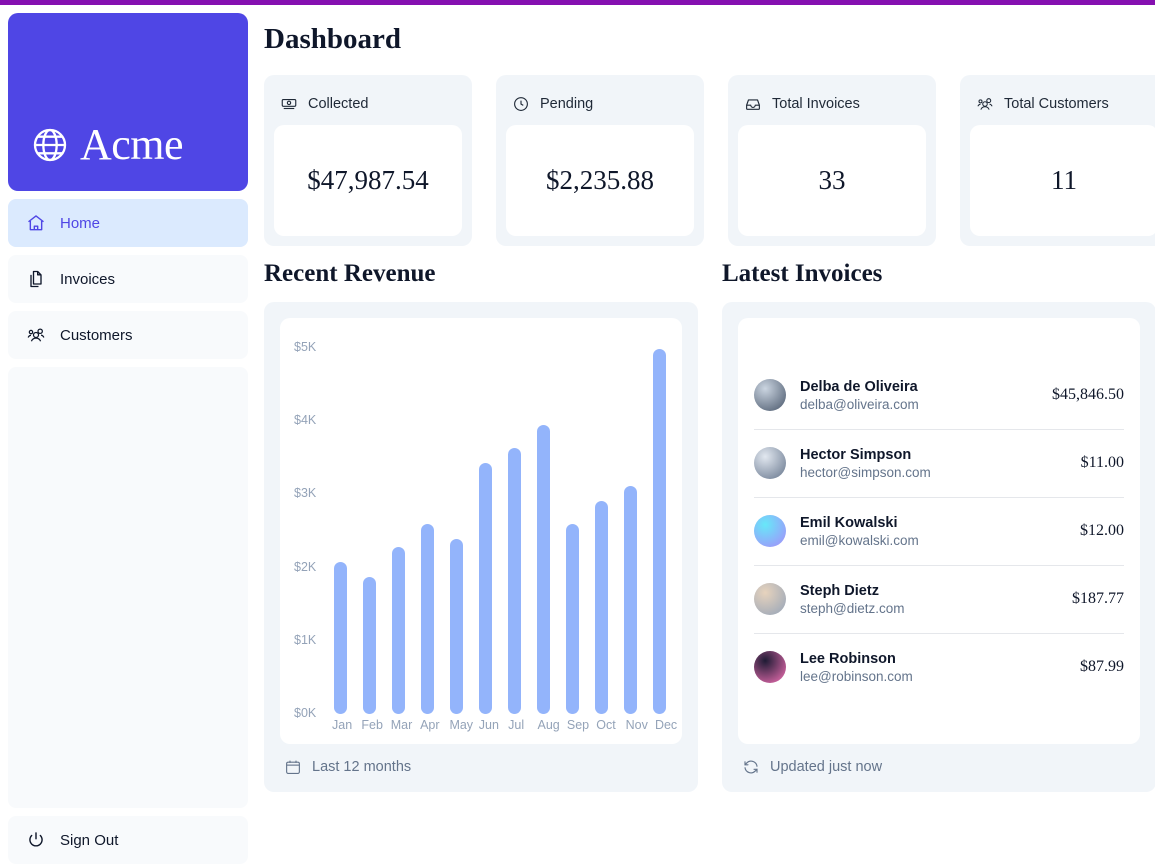  What do you see at coordinates (1062, 180) in the screenshot?
I see `card-value: 11` at bounding box center [1062, 180].